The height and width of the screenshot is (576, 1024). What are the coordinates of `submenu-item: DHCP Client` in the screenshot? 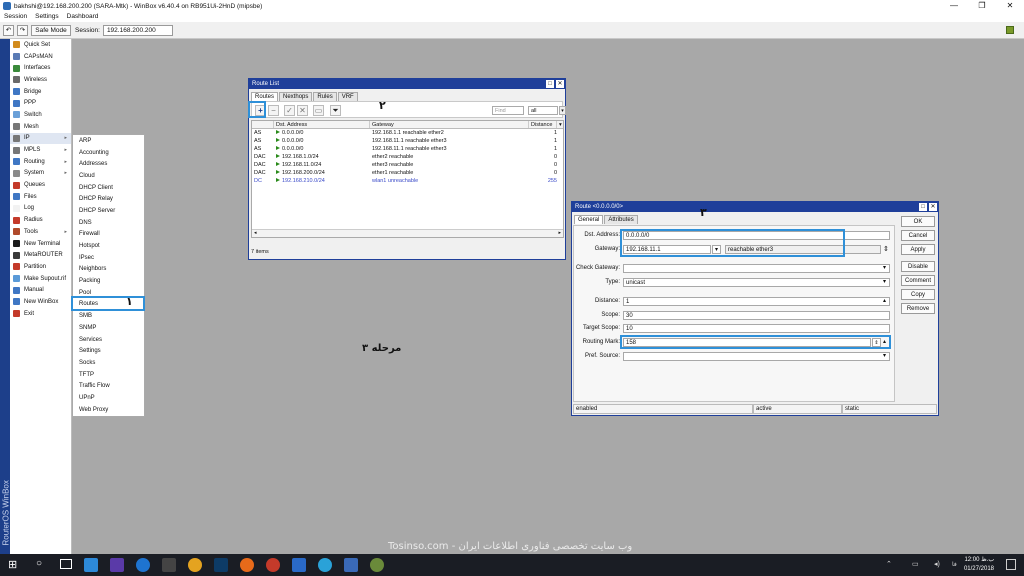 It's located at (108, 188).